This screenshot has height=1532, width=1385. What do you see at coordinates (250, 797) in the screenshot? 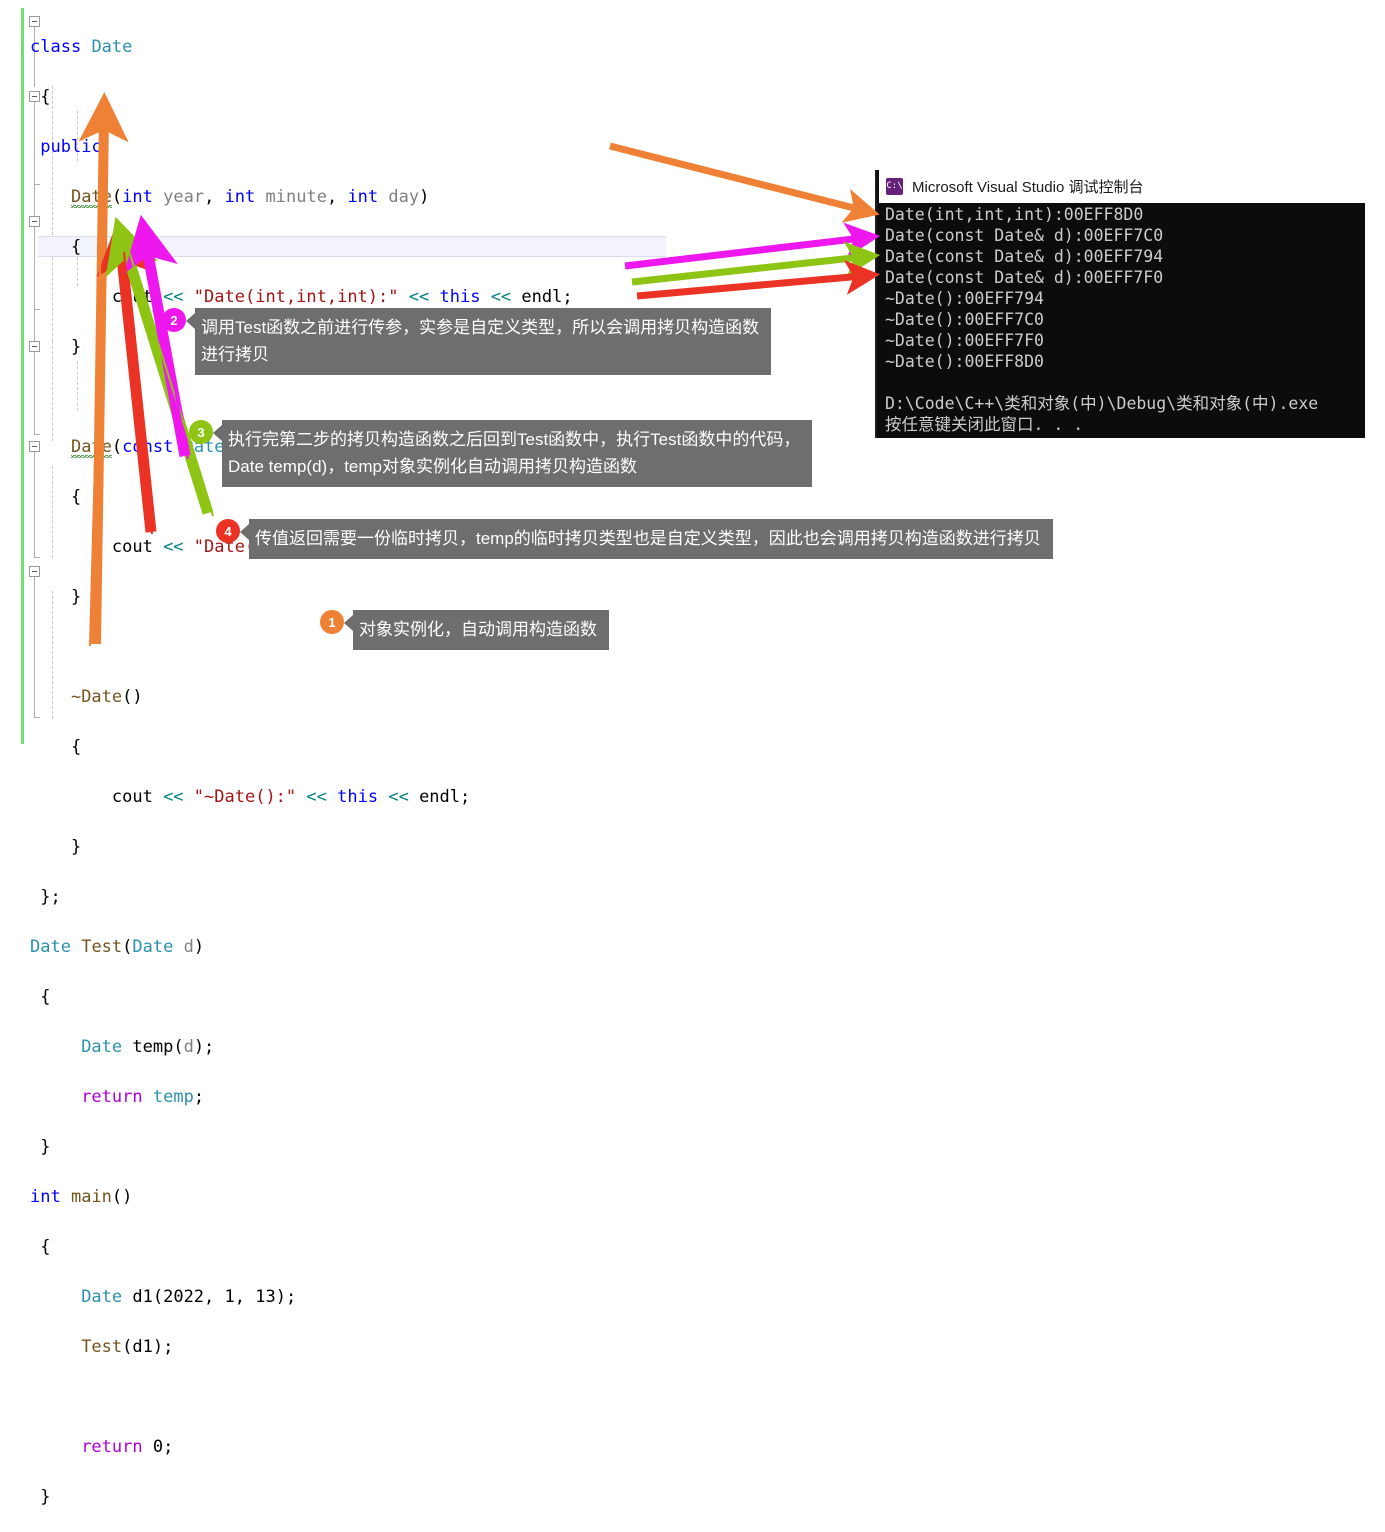
I see `code-line-cout-dtor: cout << "~Date():" << this << endl;` at bounding box center [250, 797].